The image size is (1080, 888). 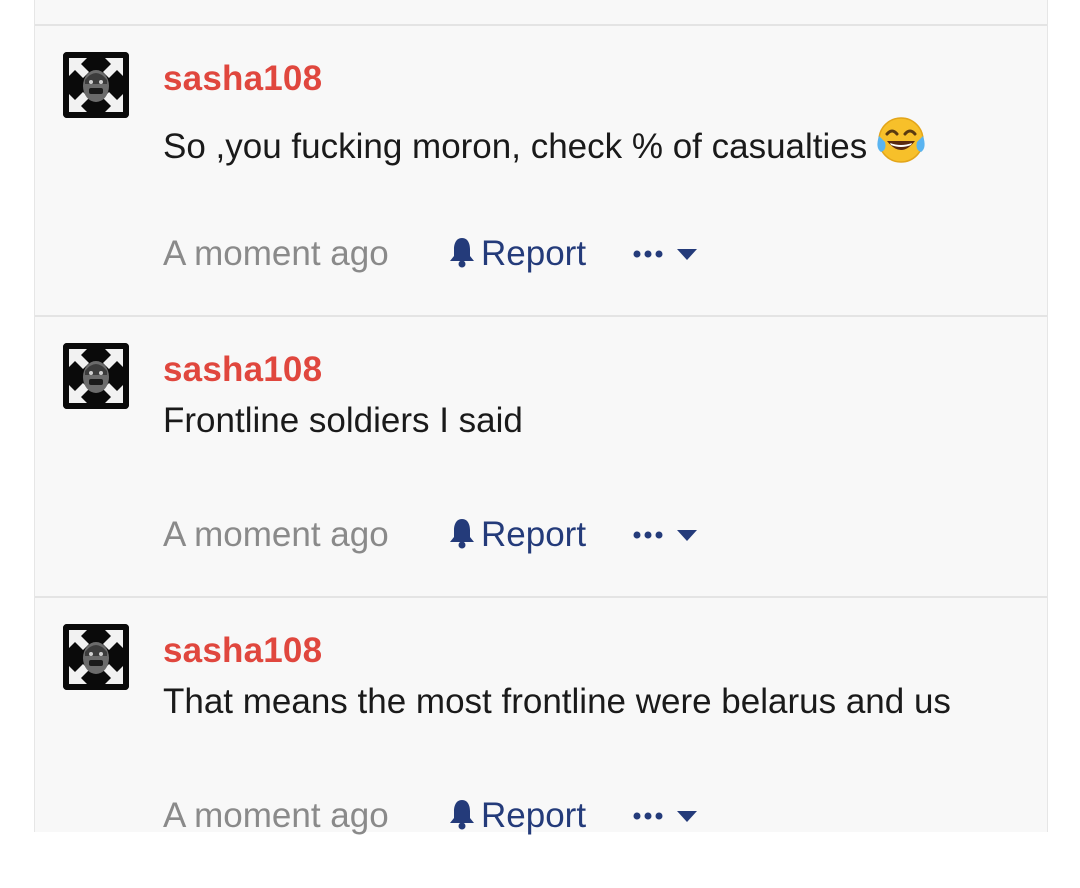 I want to click on tears-of-joy-emoji-icon, so click(x=901, y=144).